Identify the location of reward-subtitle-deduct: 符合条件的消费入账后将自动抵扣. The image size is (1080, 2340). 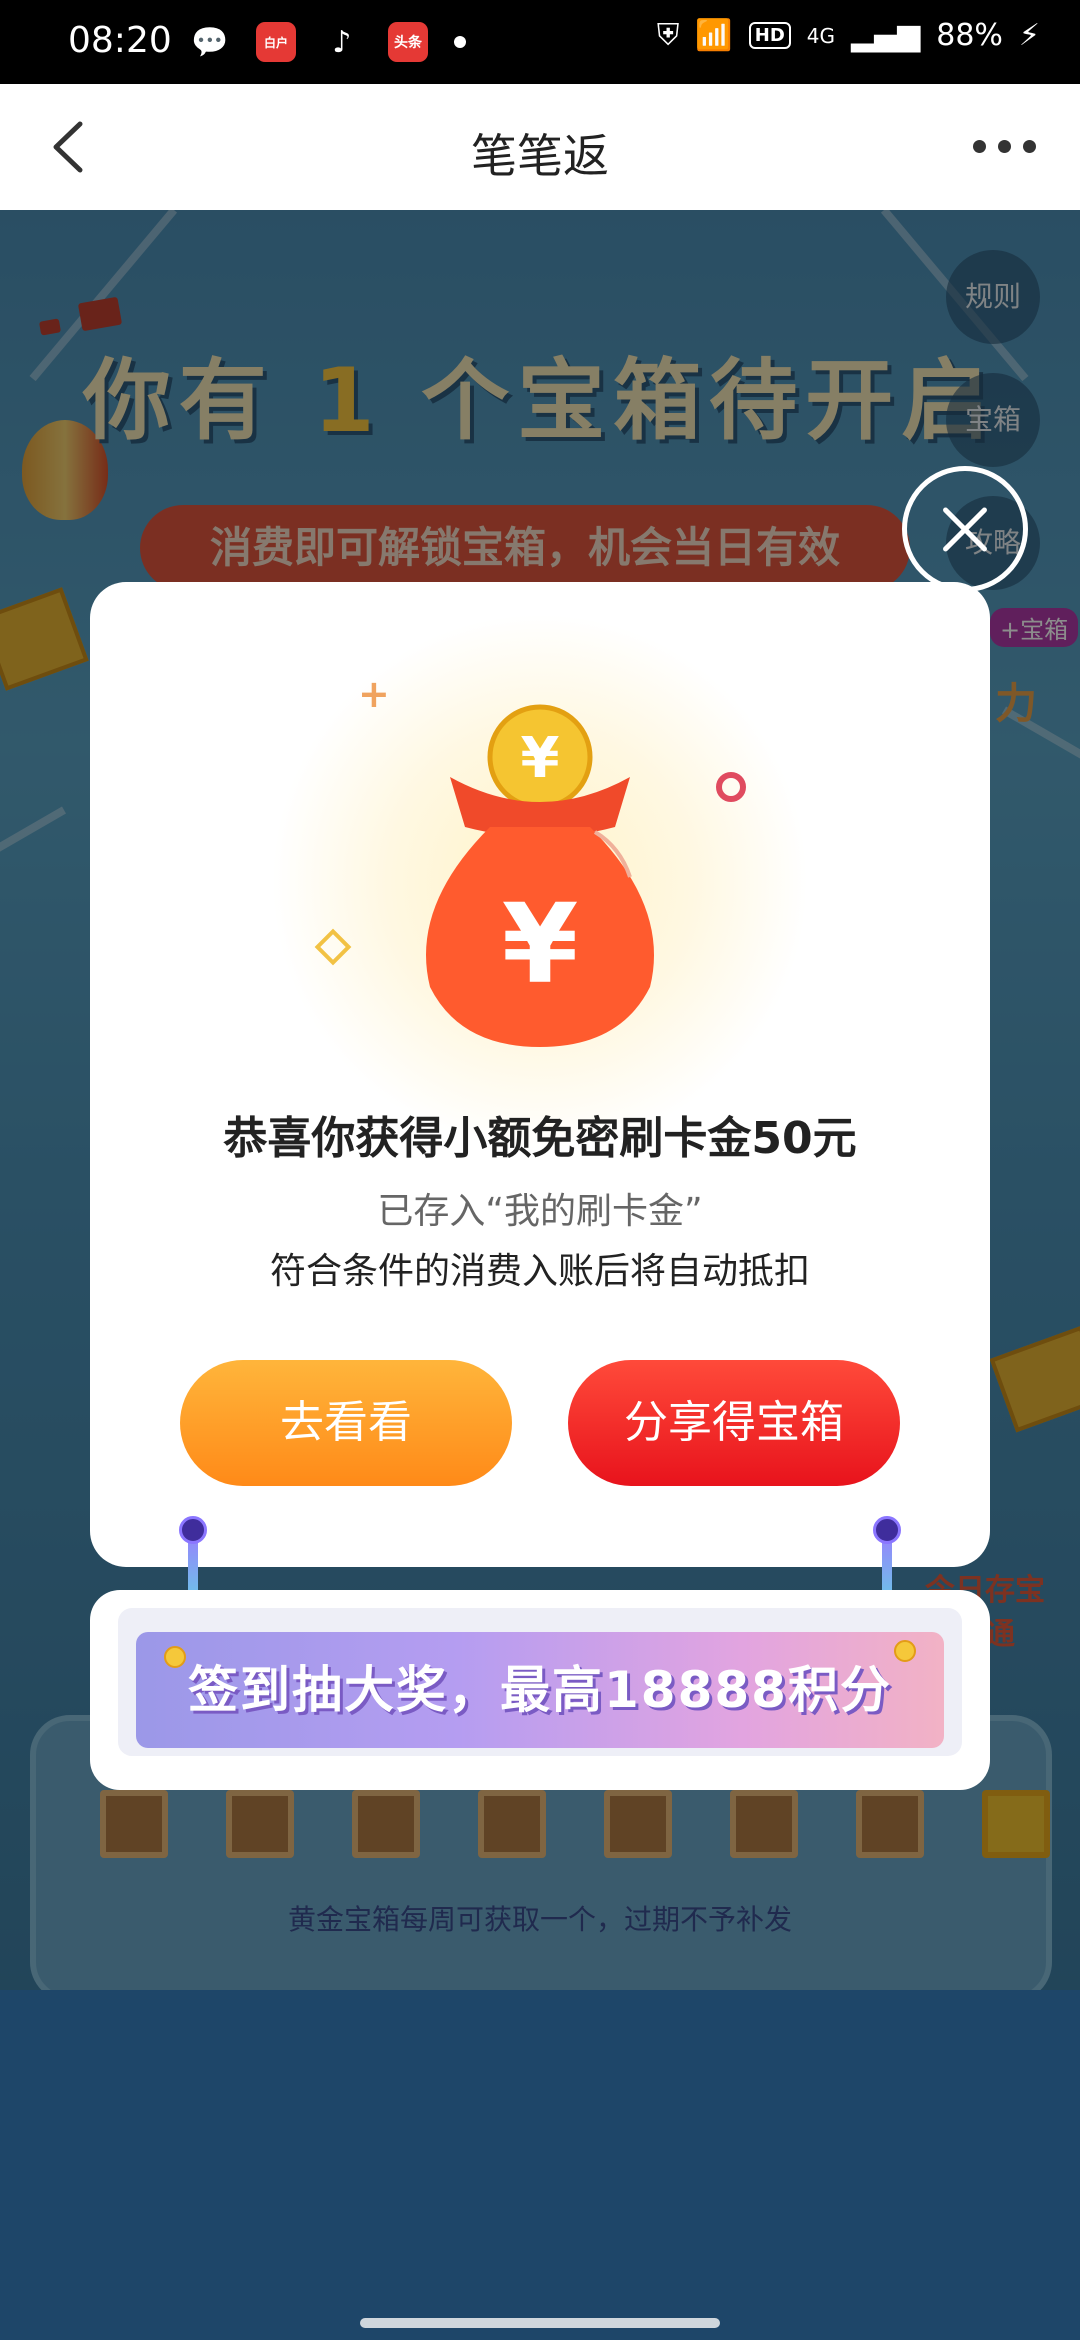
(539, 1271).